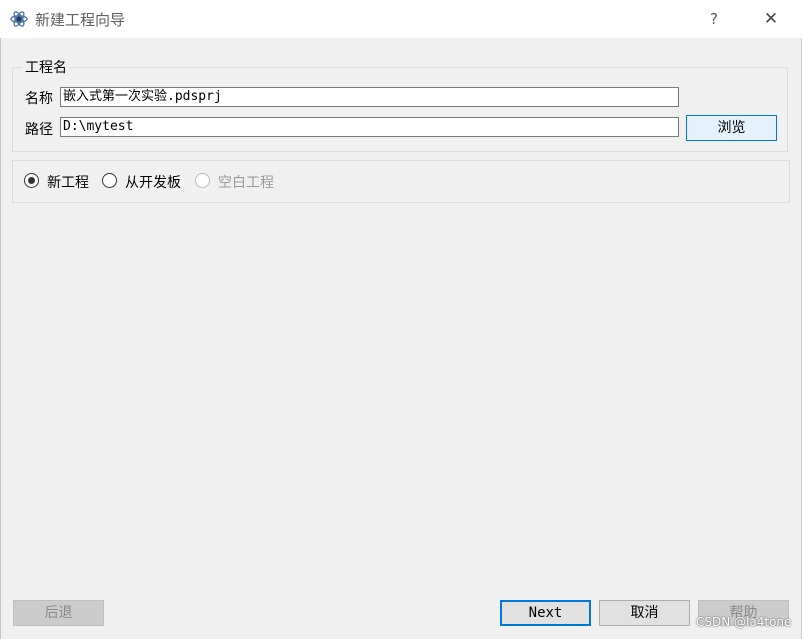 This screenshot has height=639, width=802. I want to click on next-button: Next, so click(545, 613).